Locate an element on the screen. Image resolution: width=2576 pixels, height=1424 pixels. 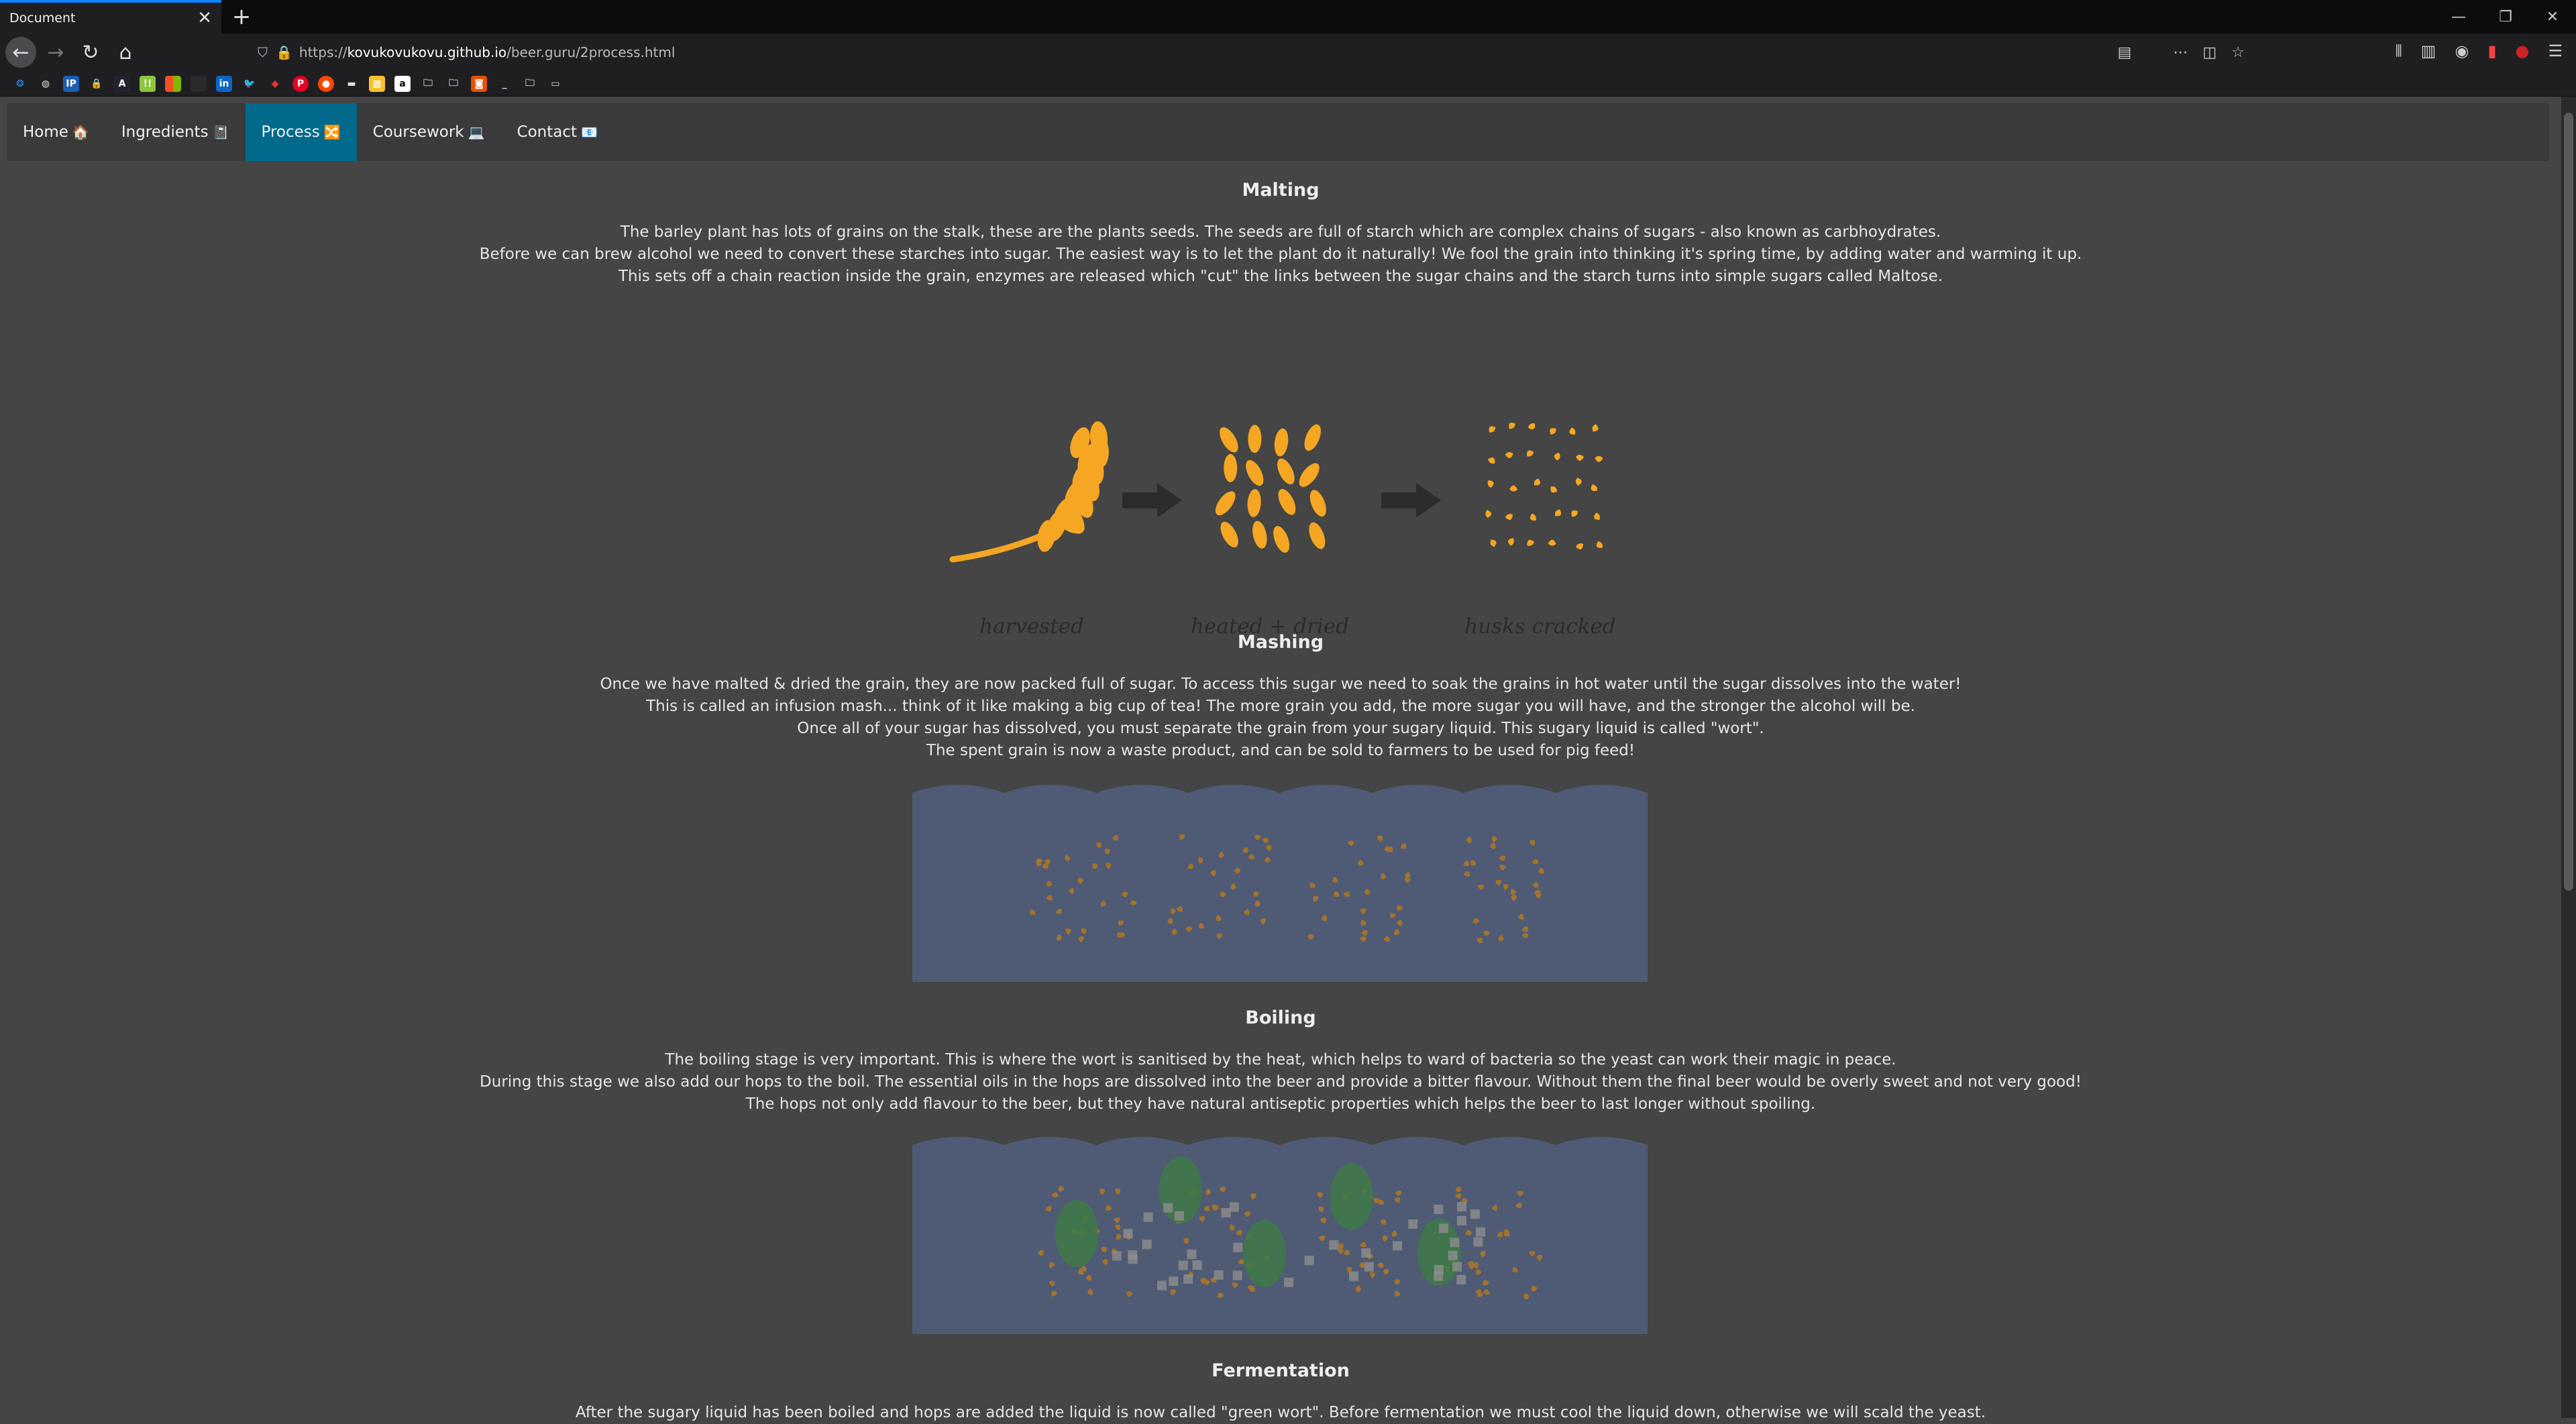
nav-ingredients-label: Ingredients is located at coordinates (165, 132).